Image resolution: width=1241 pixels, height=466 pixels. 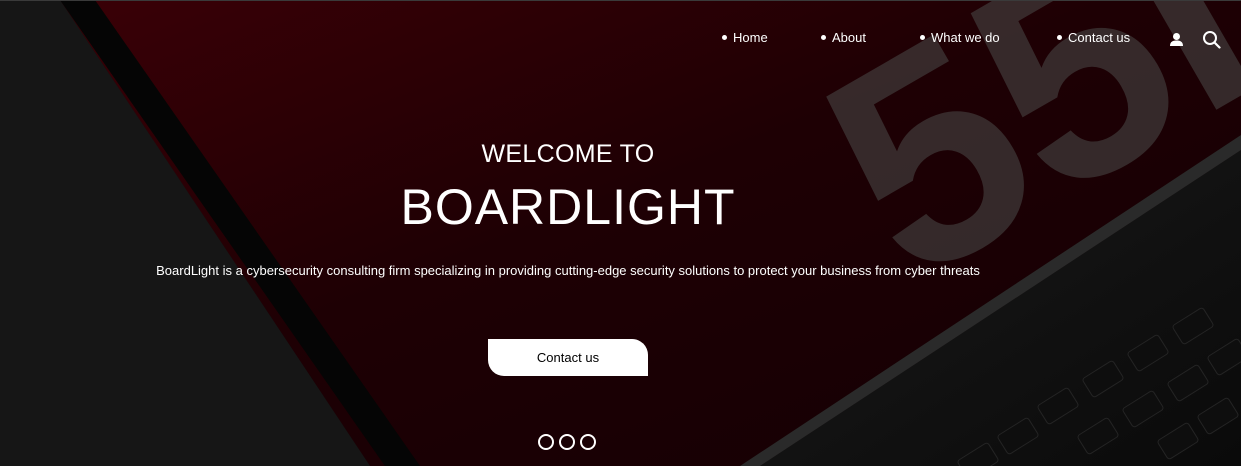 What do you see at coordinates (568, 207) in the screenshot?
I see `hero-title: BOARDLIGHT` at bounding box center [568, 207].